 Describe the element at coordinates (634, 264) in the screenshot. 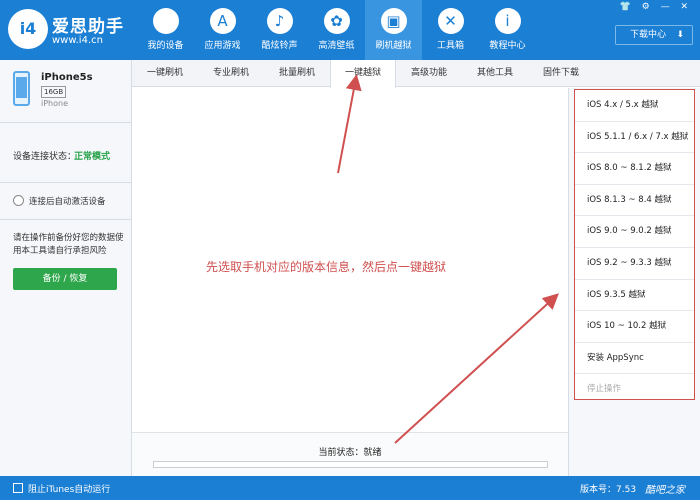

I see `jailbreak-option: iOS 9.2 ~ 9.3.3 越狱` at that location.